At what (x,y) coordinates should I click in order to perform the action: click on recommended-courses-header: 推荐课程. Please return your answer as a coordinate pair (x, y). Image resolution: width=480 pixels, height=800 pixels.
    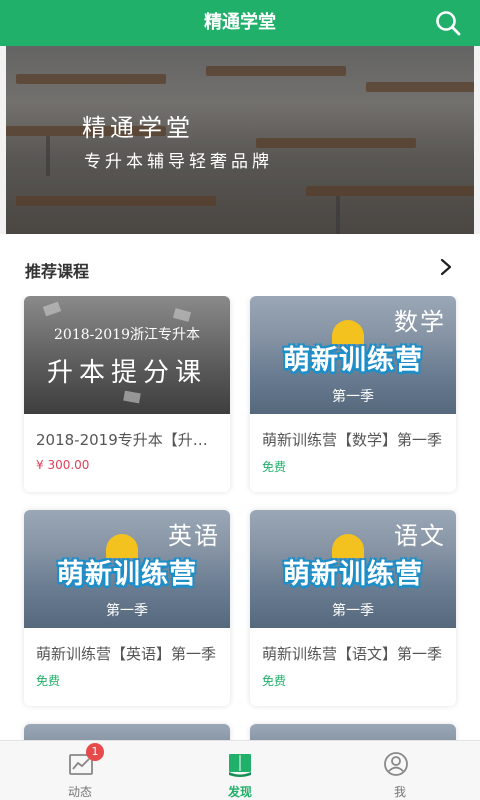
    Looking at the image, I should click on (240, 265).